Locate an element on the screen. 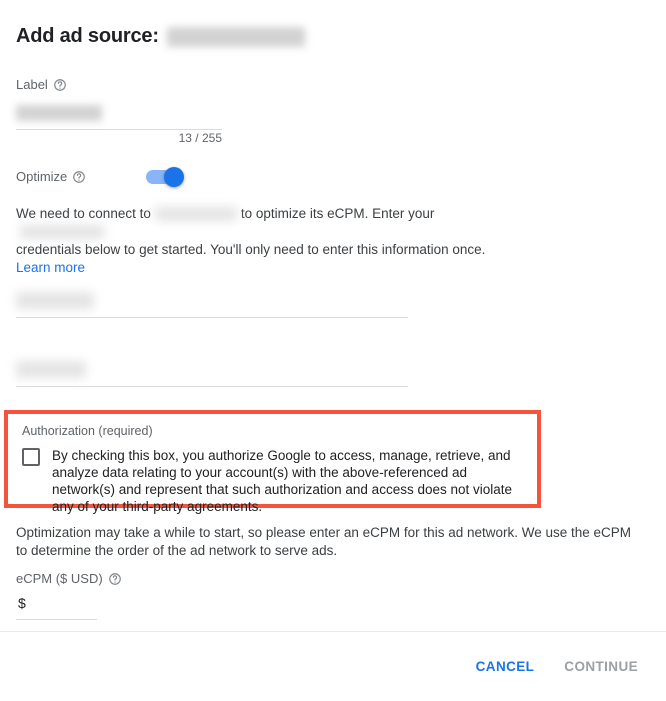  label-field-label-text: Label is located at coordinates (32, 84).